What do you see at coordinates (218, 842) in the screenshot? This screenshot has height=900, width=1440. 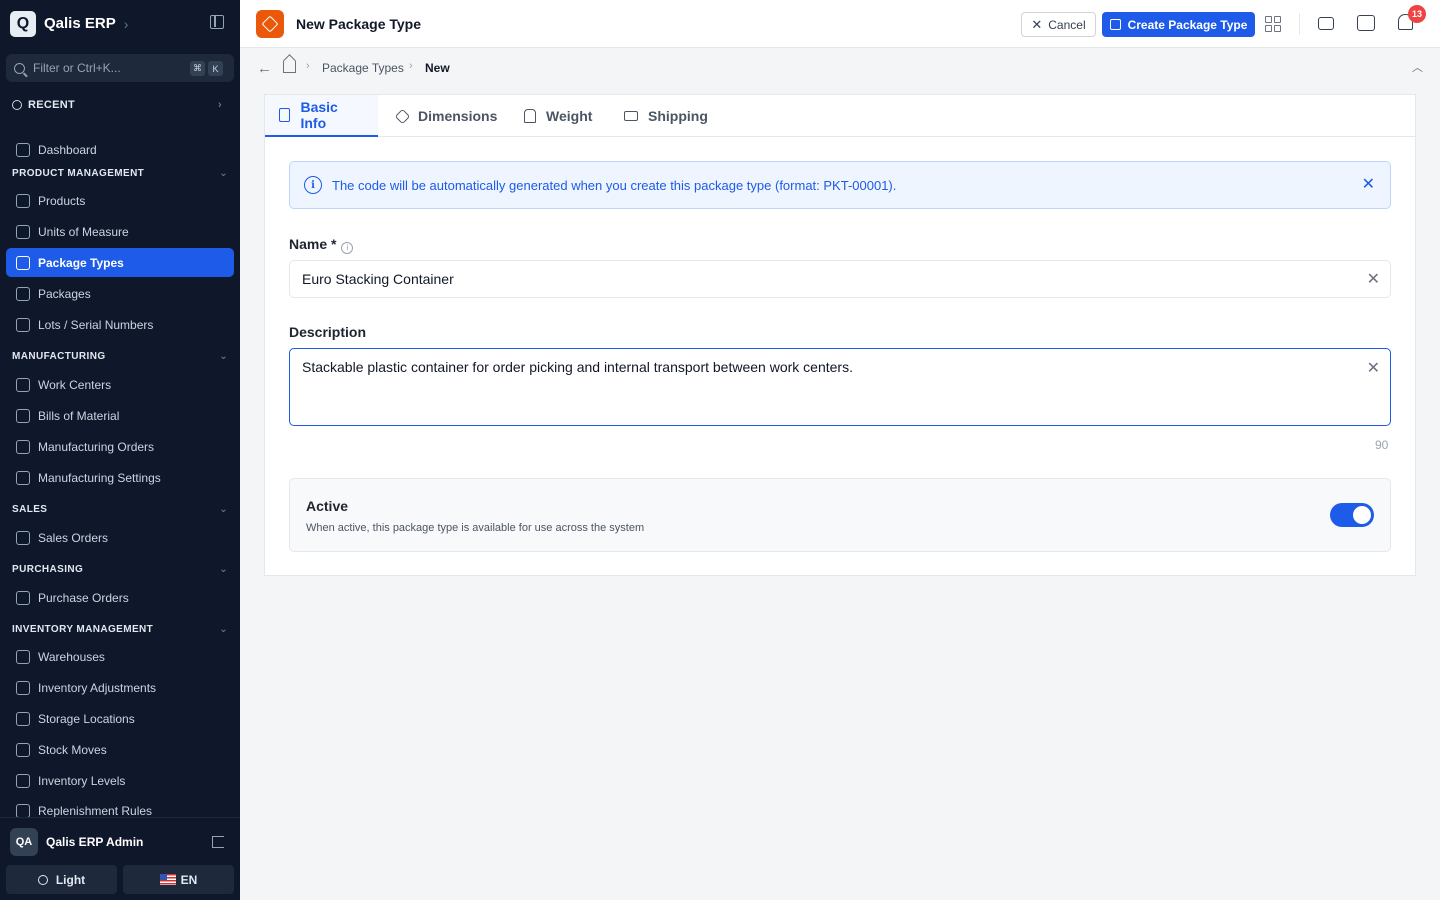 I see `logout-icon` at bounding box center [218, 842].